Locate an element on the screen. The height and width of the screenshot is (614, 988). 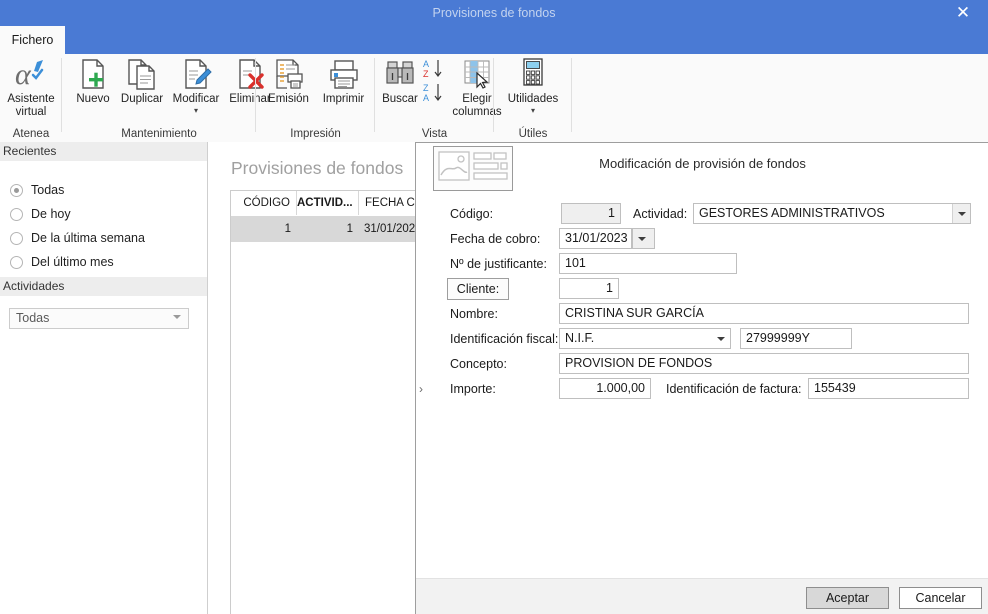
codigo-label: Código: is located at coordinates (472, 214).